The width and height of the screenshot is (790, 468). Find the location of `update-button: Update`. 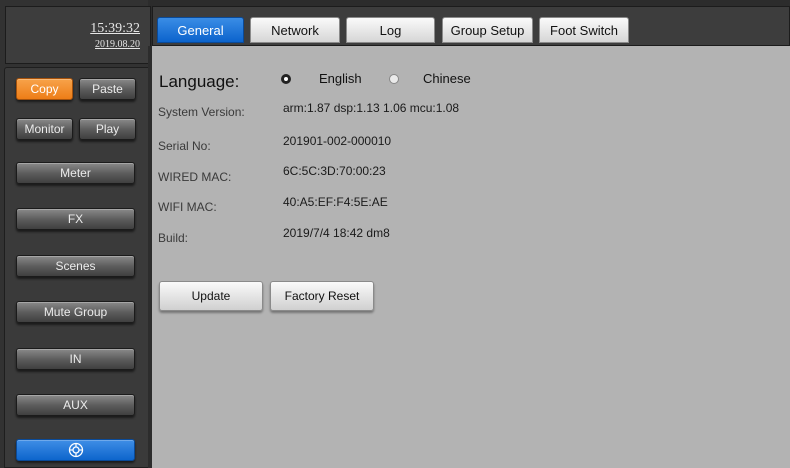

update-button: Update is located at coordinates (211, 296).